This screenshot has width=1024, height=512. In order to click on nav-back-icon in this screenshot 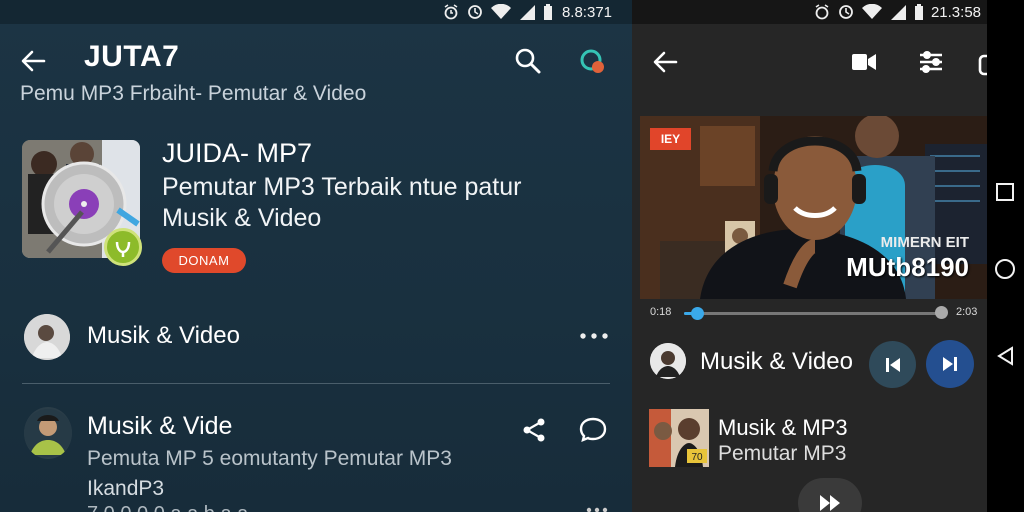, I will do `click(1006, 356)`.